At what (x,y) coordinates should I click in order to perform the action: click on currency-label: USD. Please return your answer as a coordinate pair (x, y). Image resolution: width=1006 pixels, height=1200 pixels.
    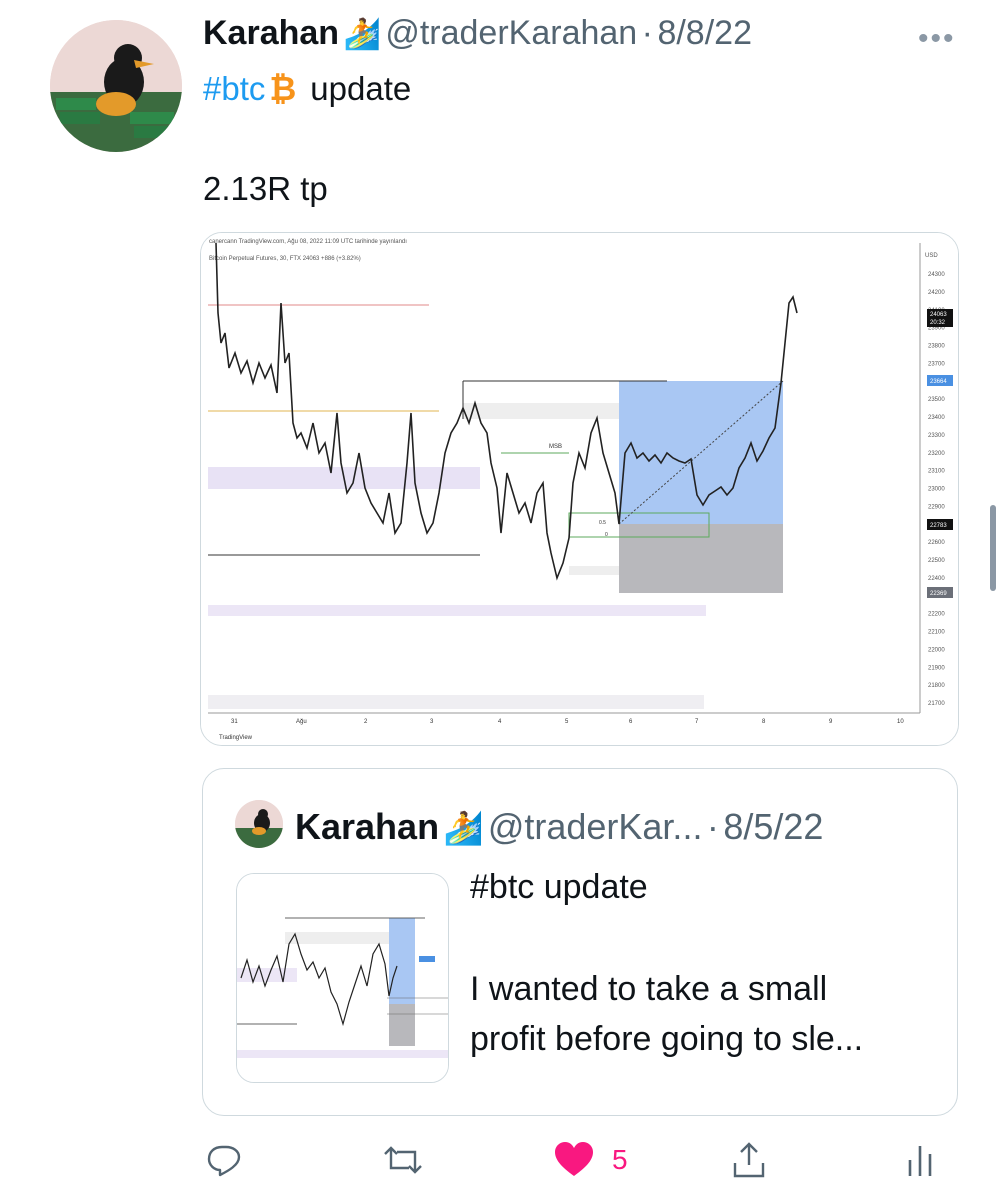
    Looking at the image, I should click on (931, 256).